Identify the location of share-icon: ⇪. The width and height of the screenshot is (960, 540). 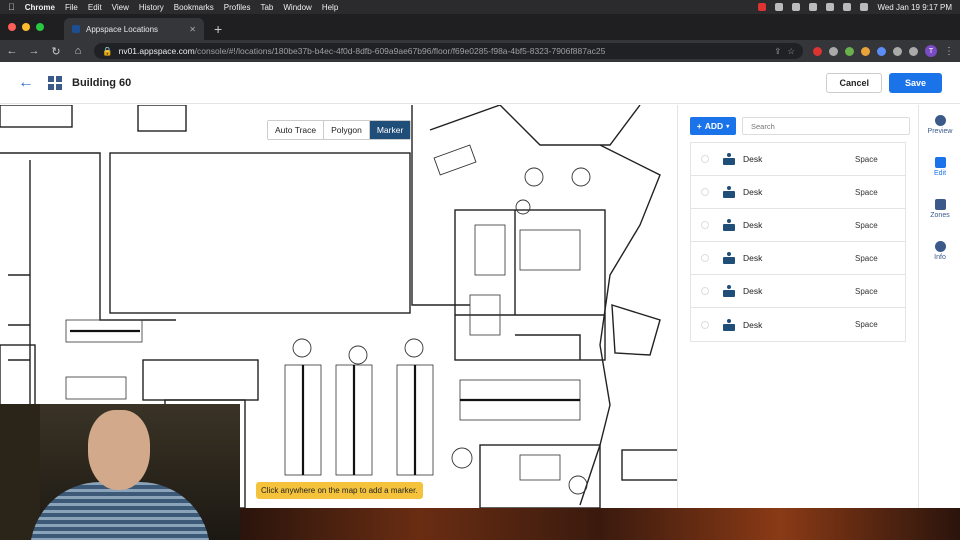
(777, 51).